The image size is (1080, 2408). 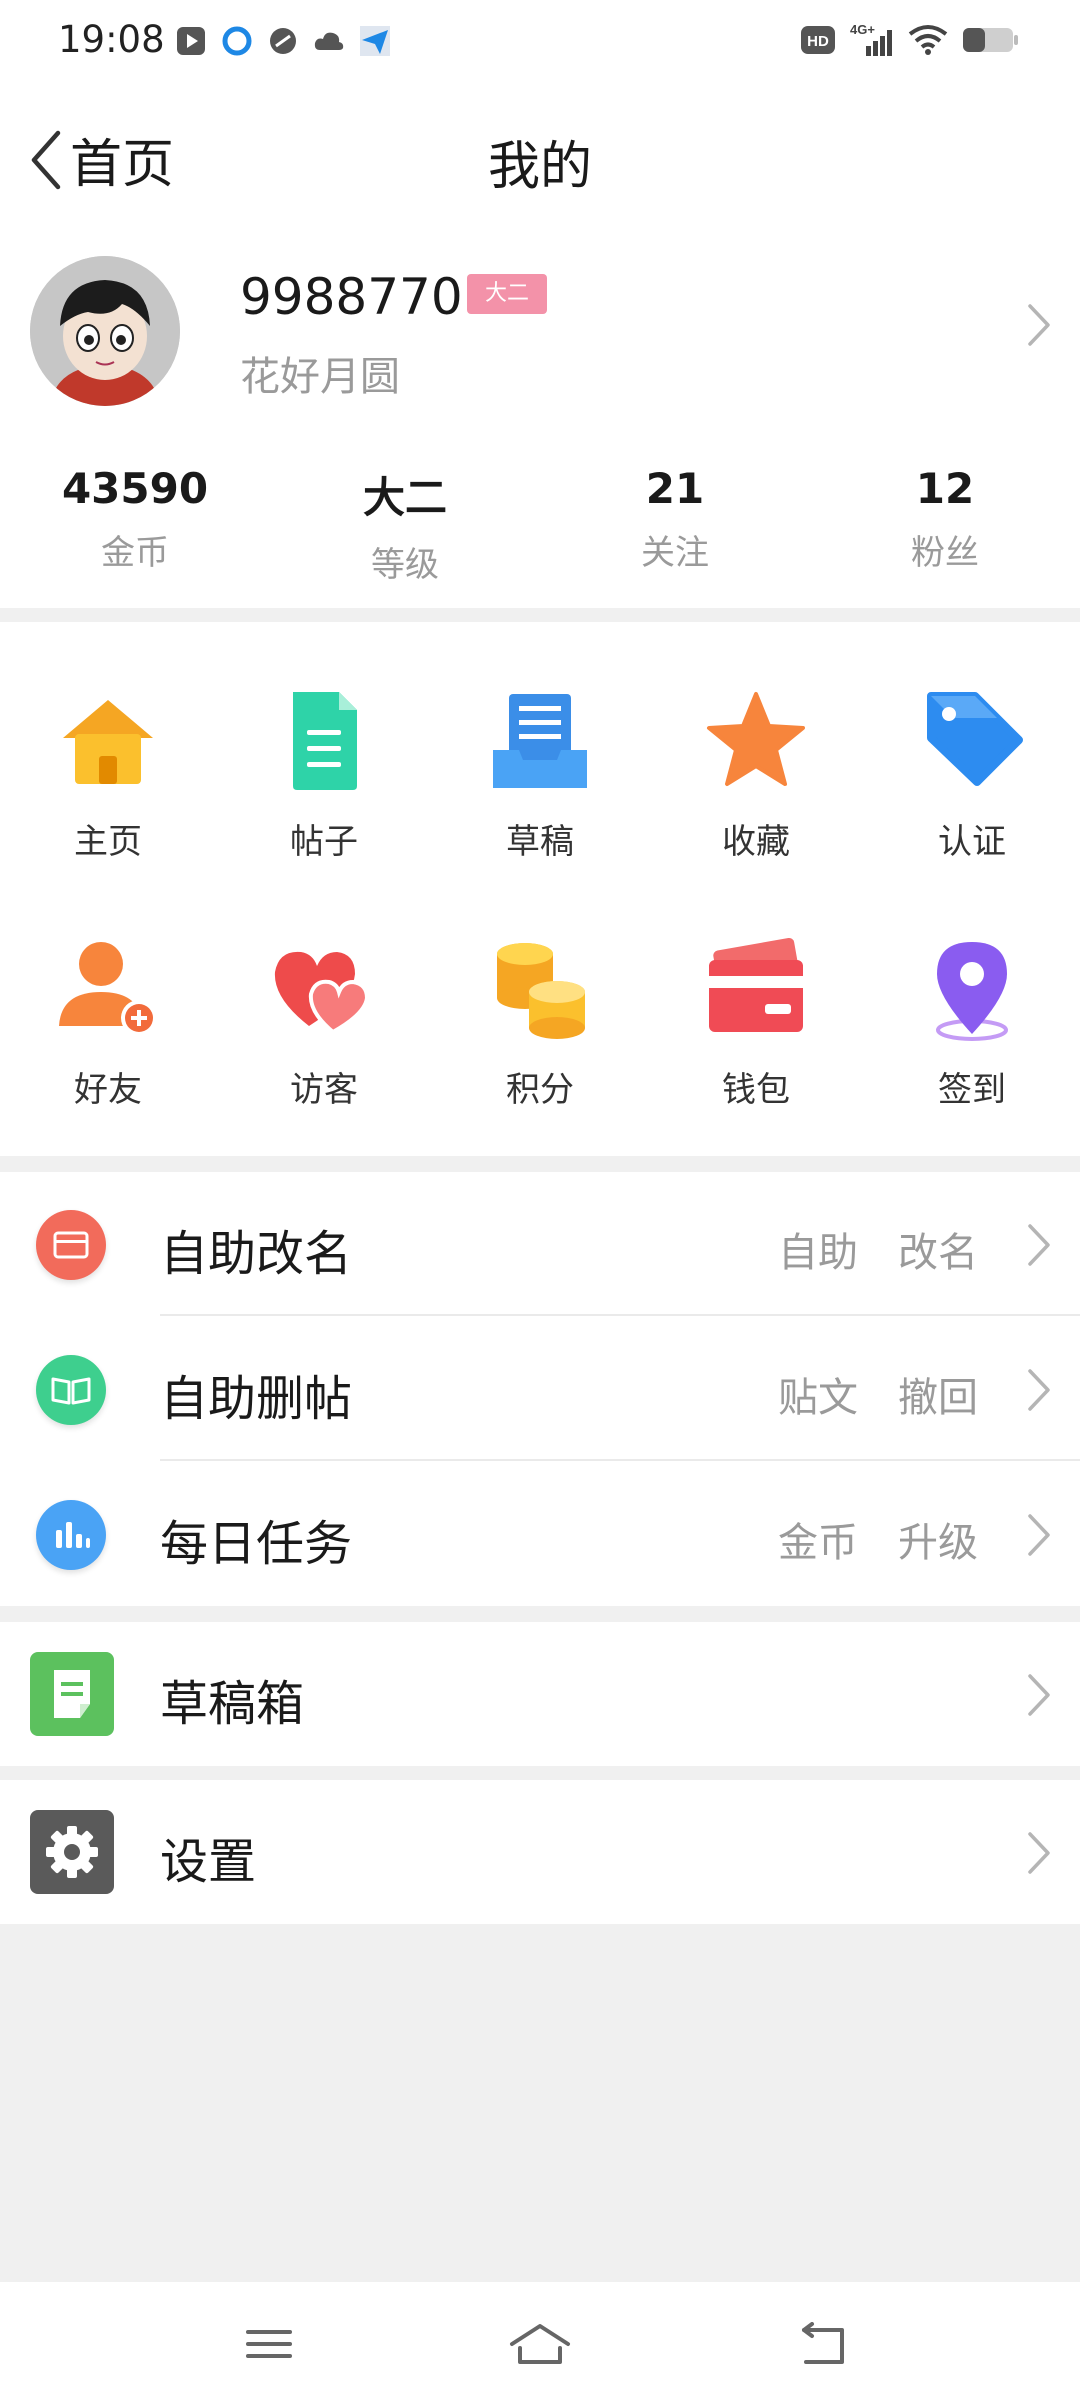 I want to click on system-nav-bar, so click(x=540, y=2345).